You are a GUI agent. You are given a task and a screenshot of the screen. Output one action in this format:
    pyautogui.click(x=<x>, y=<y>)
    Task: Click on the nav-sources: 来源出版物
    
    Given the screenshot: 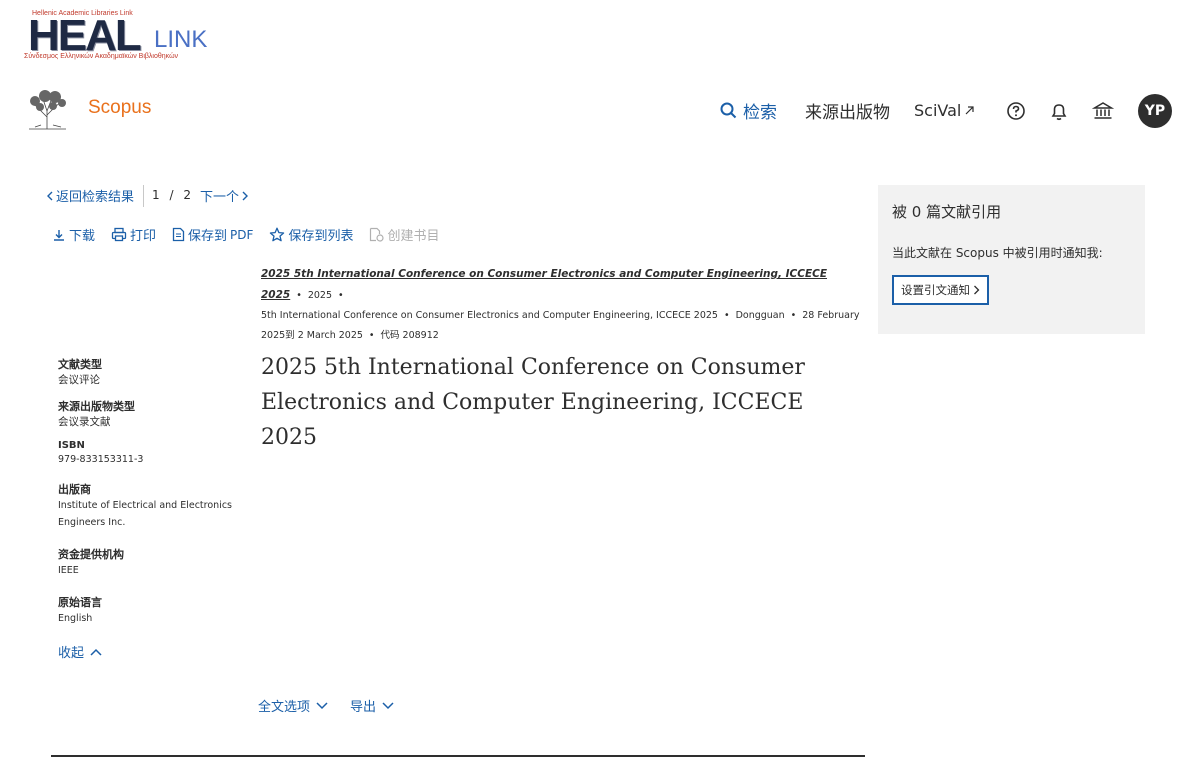 What is the action you would take?
    pyautogui.click(x=847, y=110)
    